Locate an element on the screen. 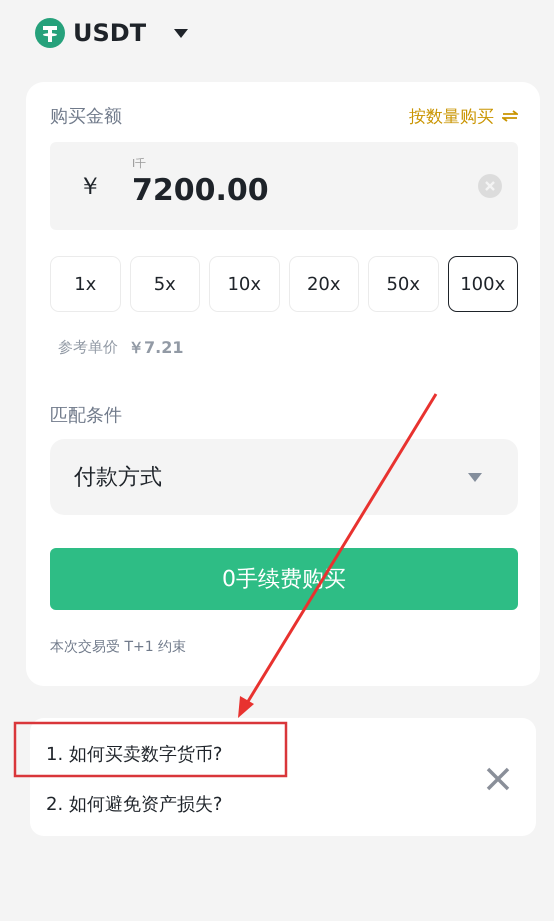  multiplier-button: 1x is located at coordinates (85, 284).